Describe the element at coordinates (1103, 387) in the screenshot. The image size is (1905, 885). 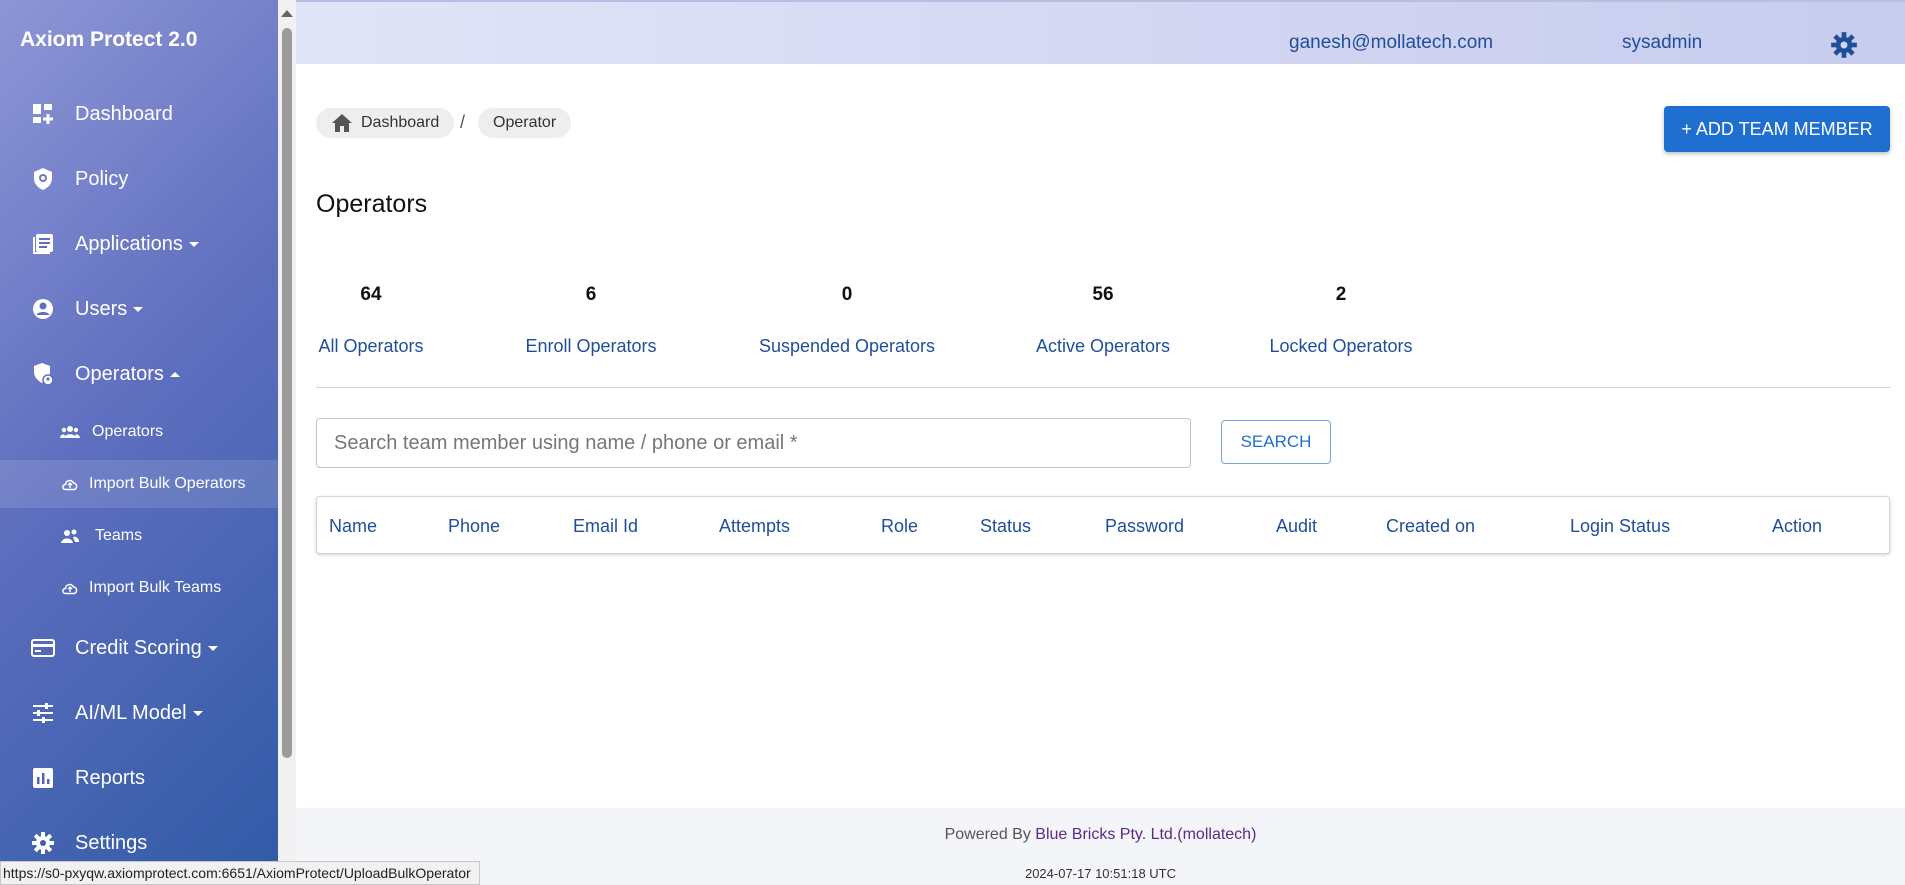
I see `divider` at that location.